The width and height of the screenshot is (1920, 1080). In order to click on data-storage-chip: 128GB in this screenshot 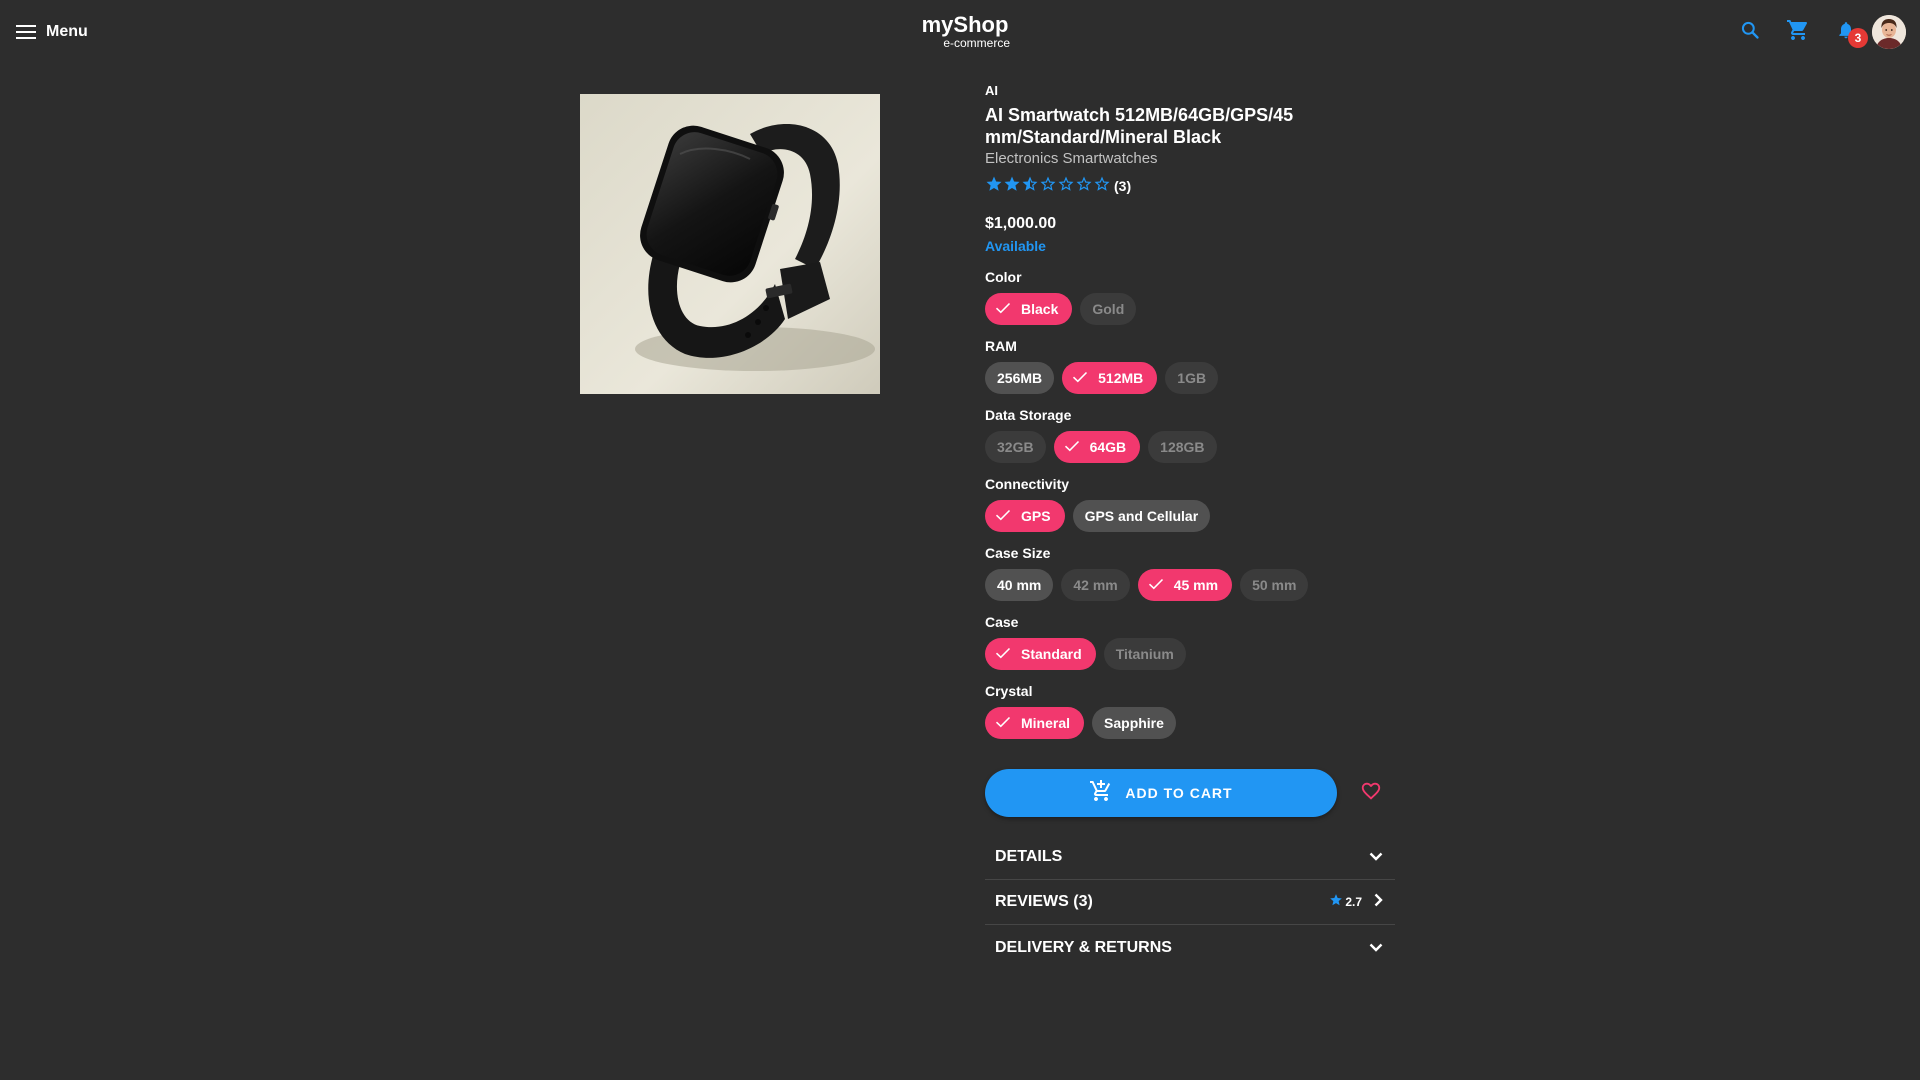, I will do `click(1182, 447)`.